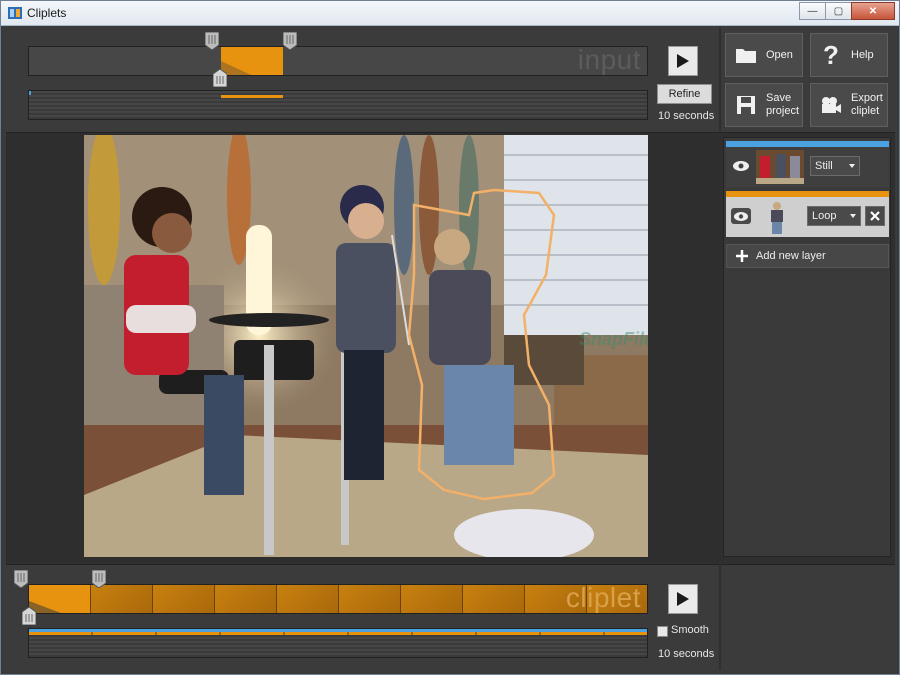 This screenshot has height=675, width=900. I want to click on open-label: Open, so click(779, 54).